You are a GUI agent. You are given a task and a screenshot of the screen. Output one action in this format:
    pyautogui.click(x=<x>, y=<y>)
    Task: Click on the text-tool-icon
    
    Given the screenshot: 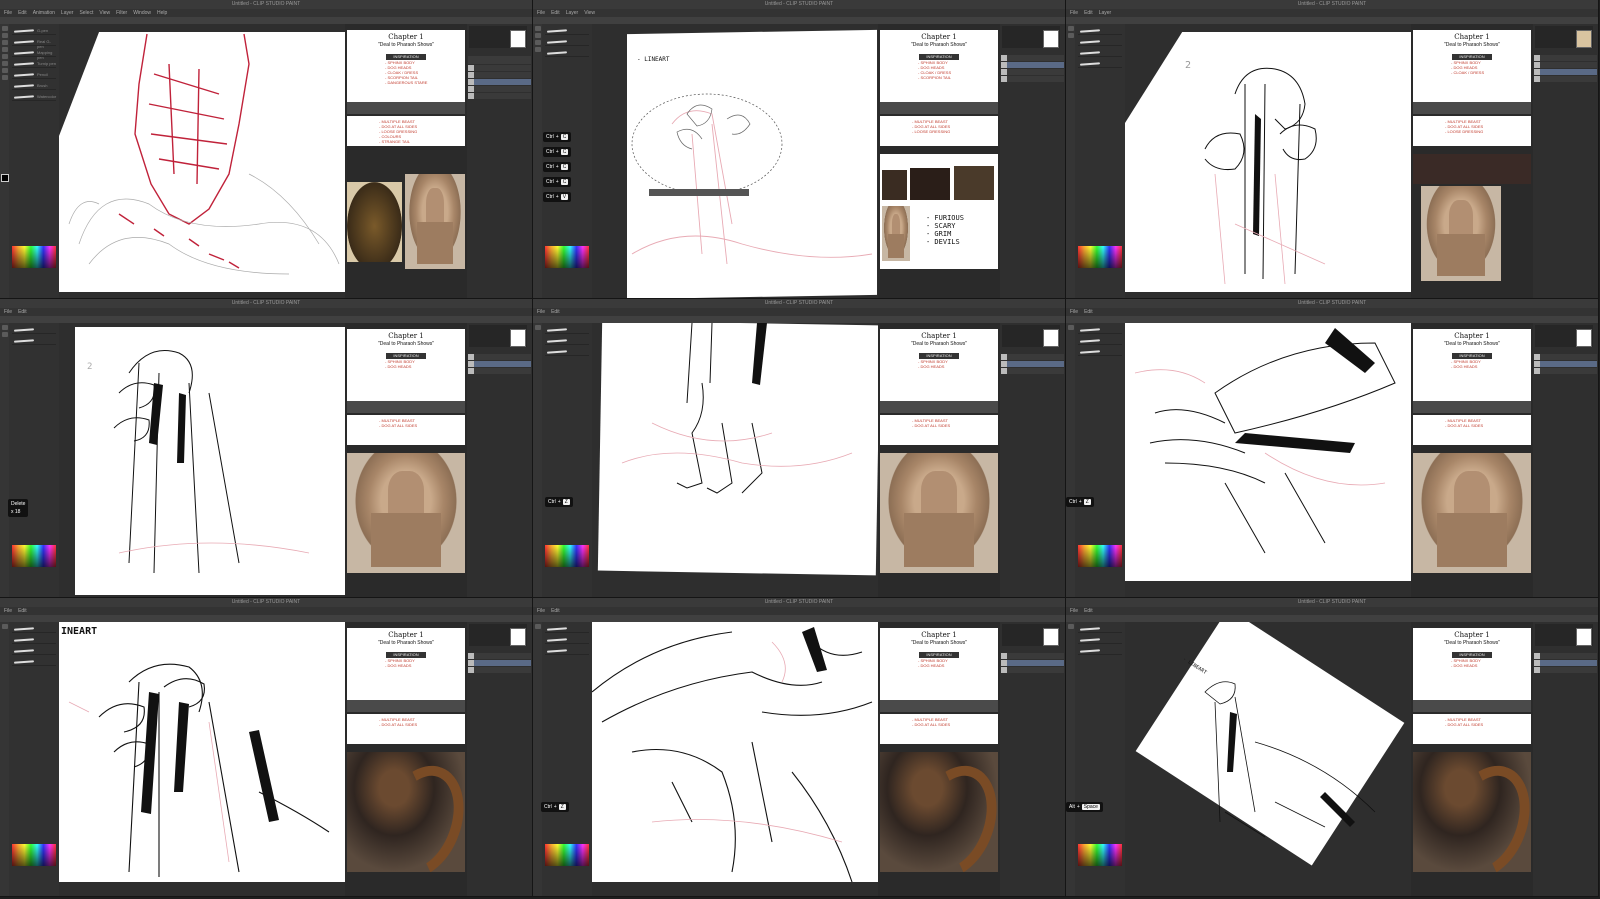 What is the action you would take?
    pyautogui.click(x=4, y=77)
    